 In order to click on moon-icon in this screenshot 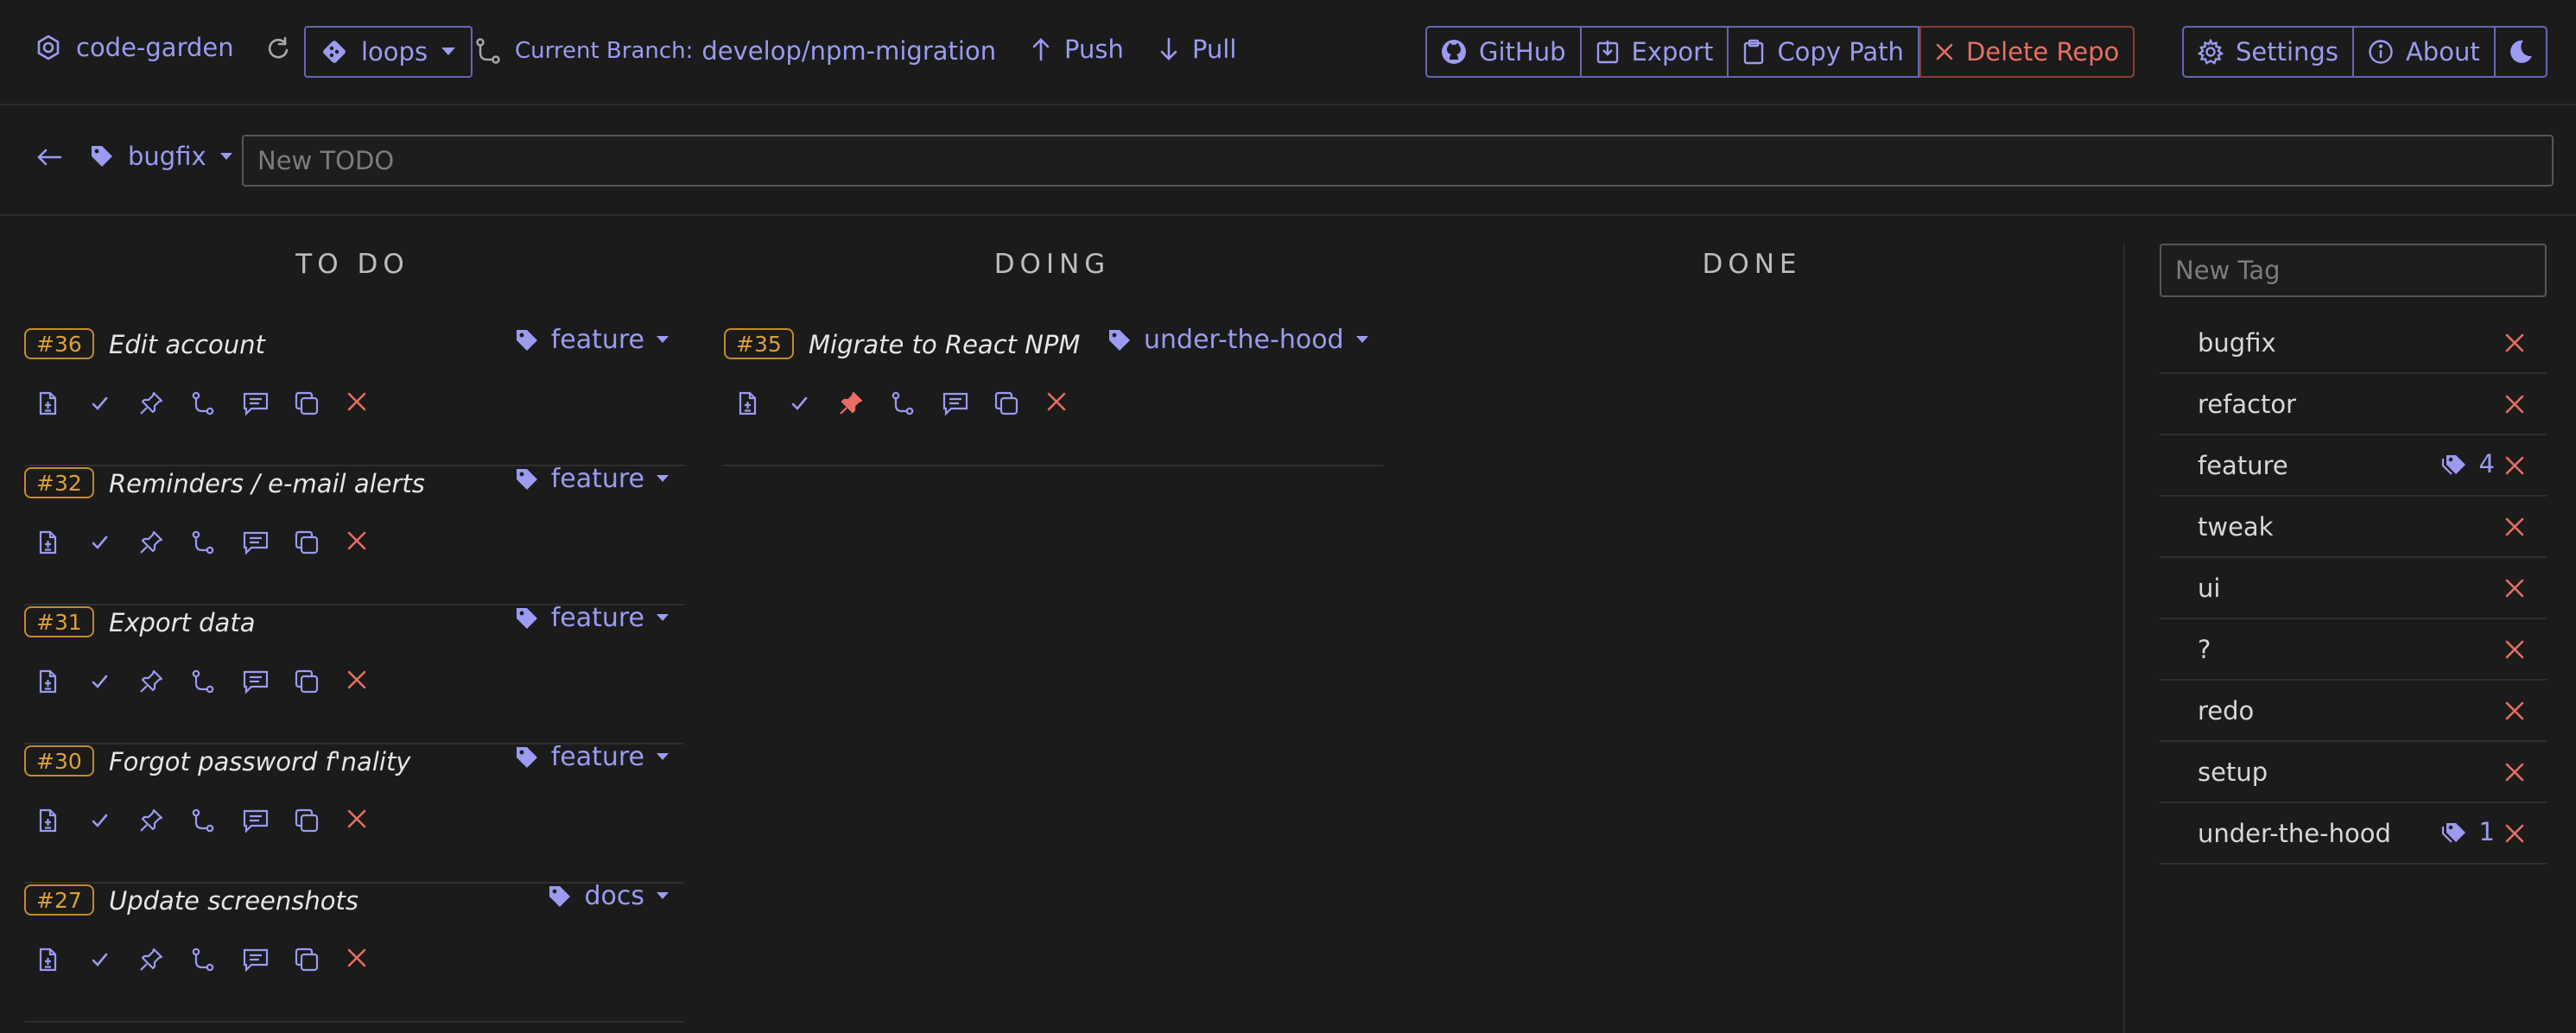, I will do `click(2521, 52)`.